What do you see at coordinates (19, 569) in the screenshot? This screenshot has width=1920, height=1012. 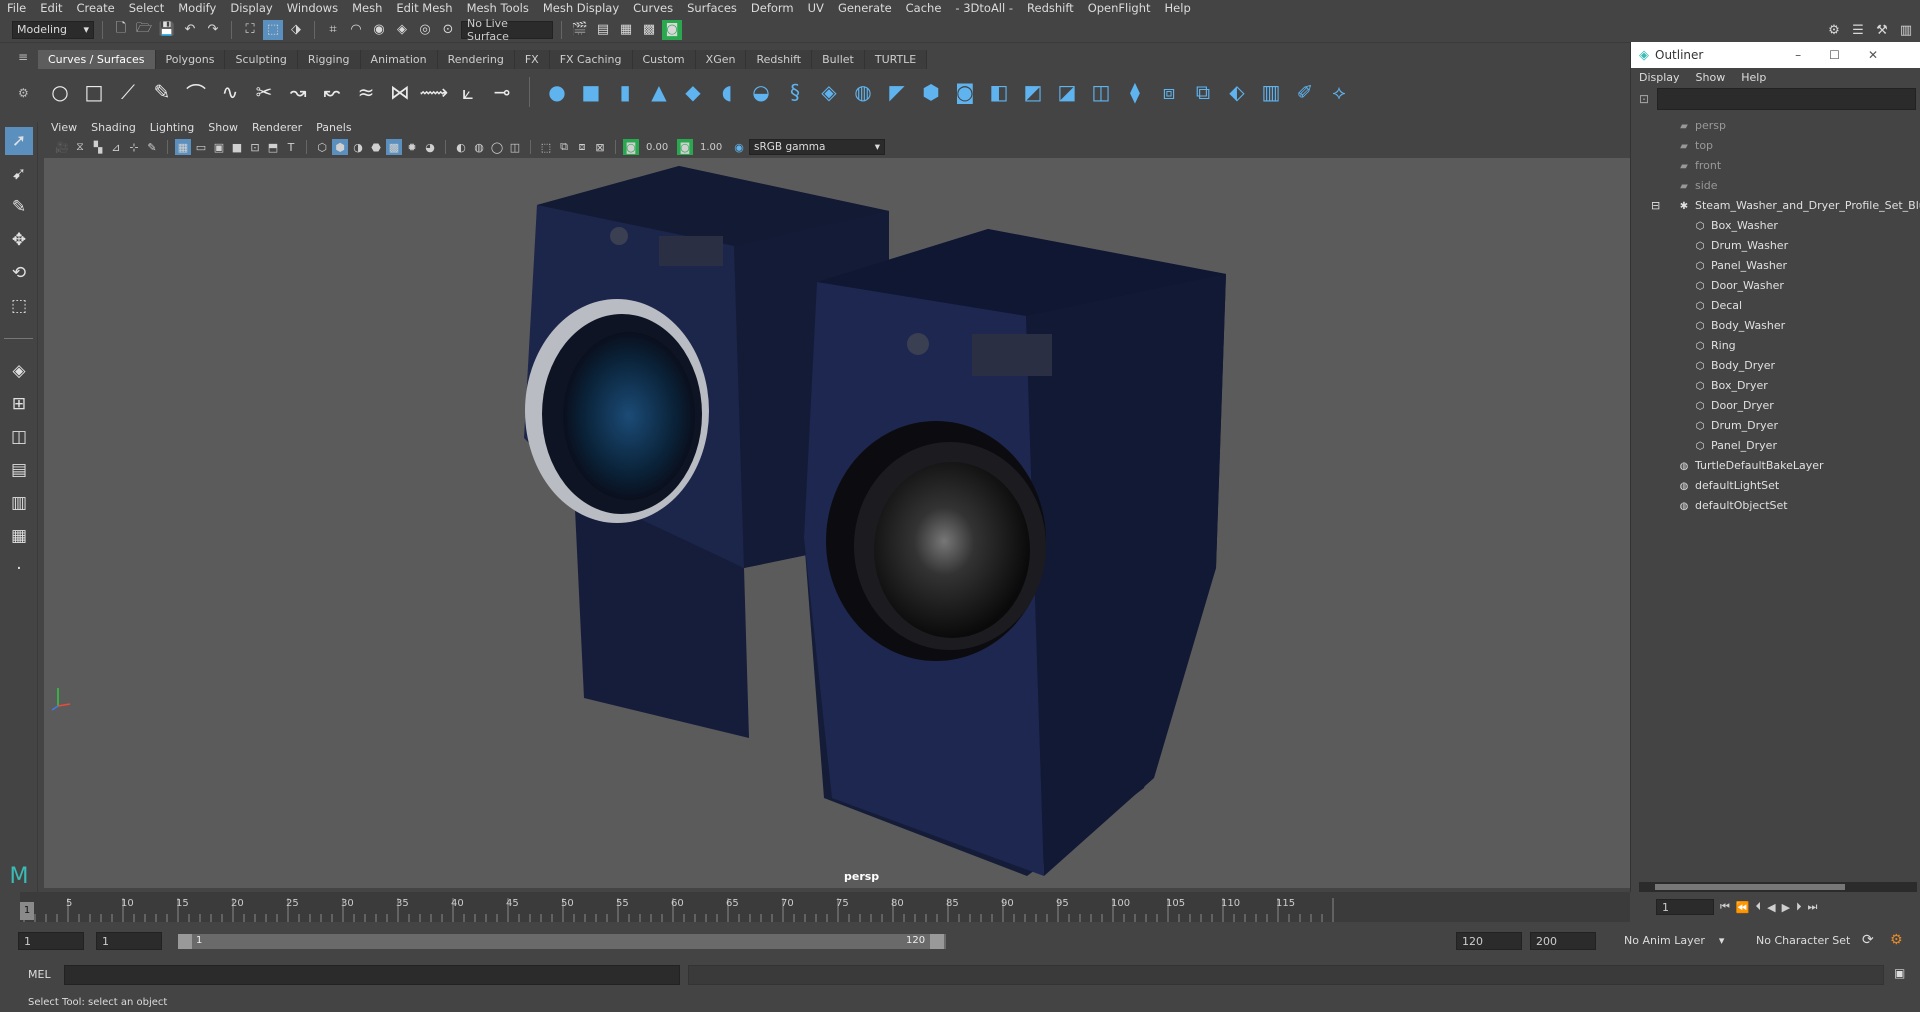 I see `more-layouts-icon: ·` at bounding box center [19, 569].